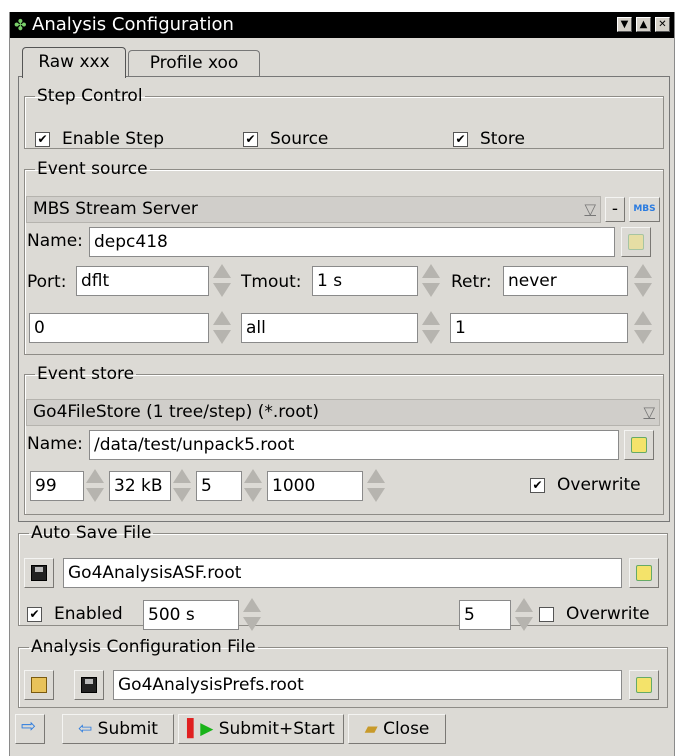 This screenshot has width=683, height=756. What do you see at coordinates (133, 24) in the screenshot?
I see `window-title: Analysis Configuration` at bounding box center [133, 24].